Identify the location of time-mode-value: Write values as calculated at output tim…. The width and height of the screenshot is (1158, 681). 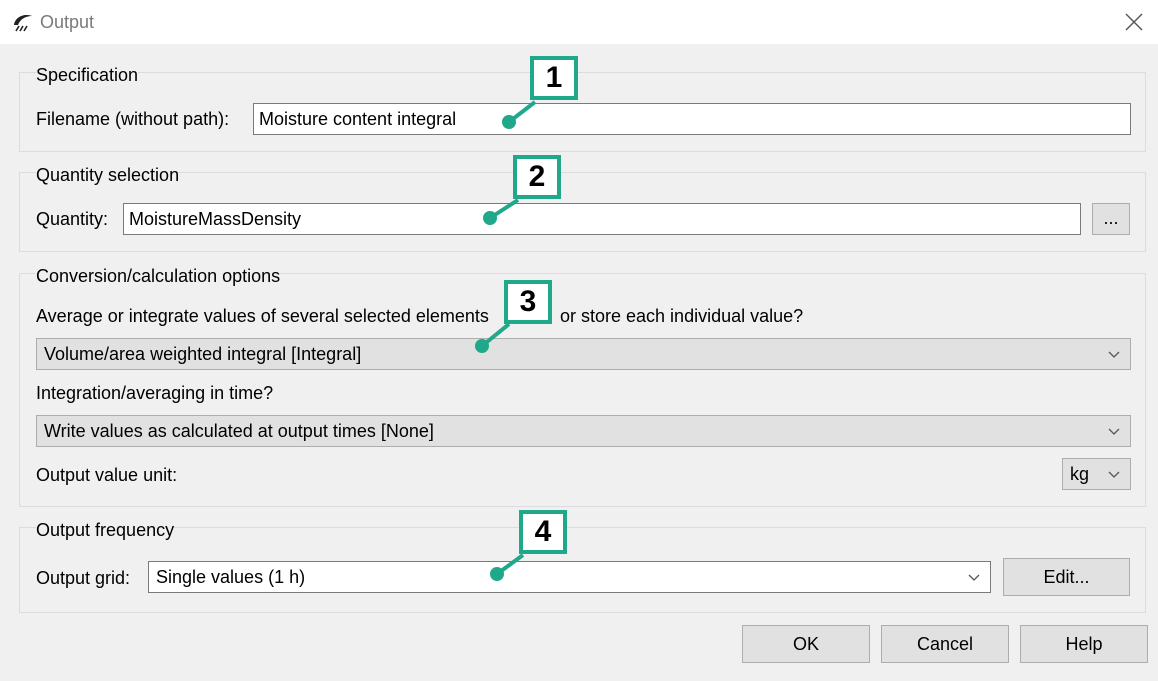
(239, 431).